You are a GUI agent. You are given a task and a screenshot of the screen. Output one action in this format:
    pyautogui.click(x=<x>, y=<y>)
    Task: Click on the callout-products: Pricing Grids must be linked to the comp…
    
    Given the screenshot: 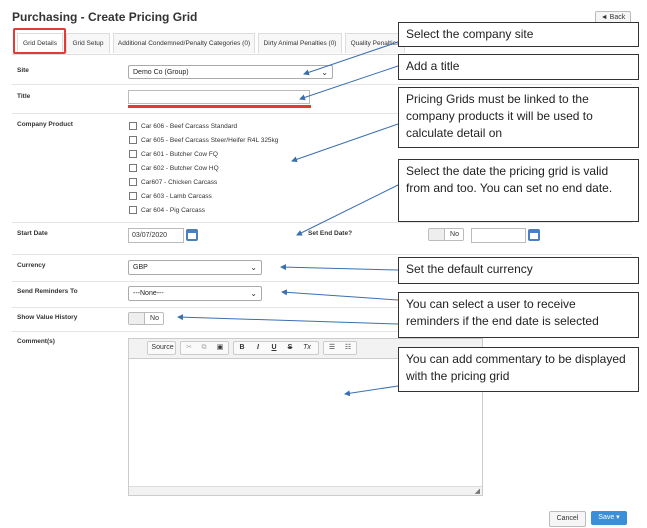 What is the action you would take?
    pyautogui.click(x=518, y=117)
    